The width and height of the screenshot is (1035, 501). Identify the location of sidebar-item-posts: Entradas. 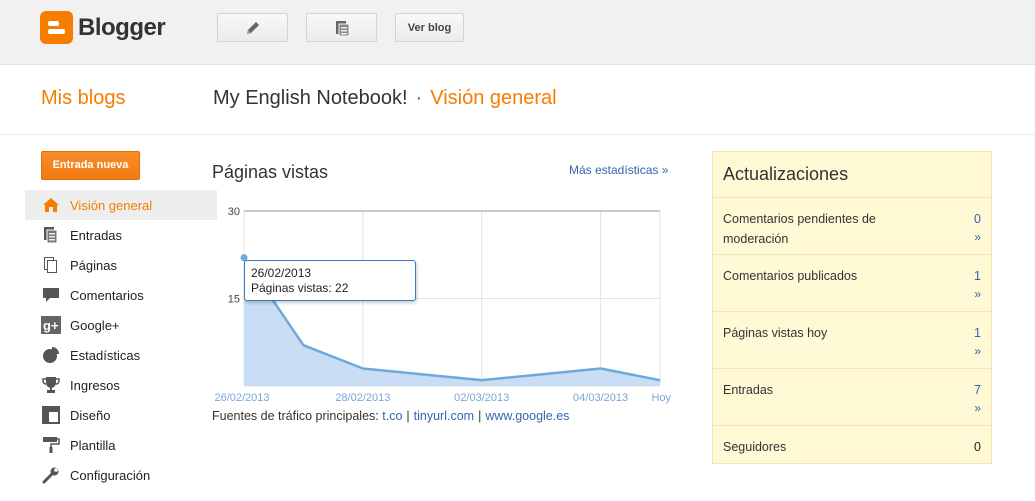
(121, 235).